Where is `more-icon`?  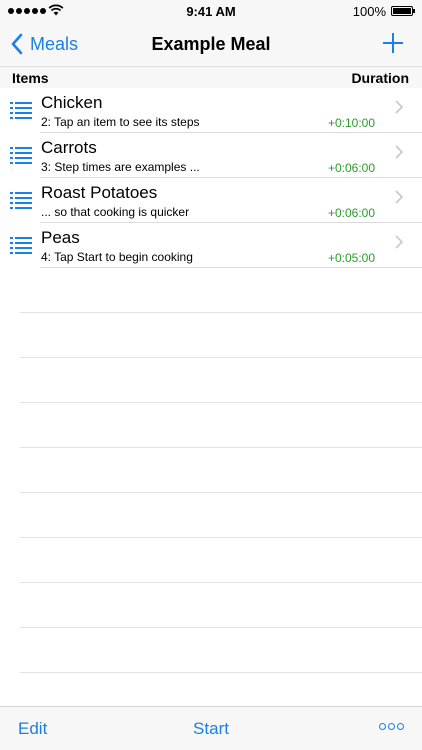
more-icon is located at coordinates (391, 726).